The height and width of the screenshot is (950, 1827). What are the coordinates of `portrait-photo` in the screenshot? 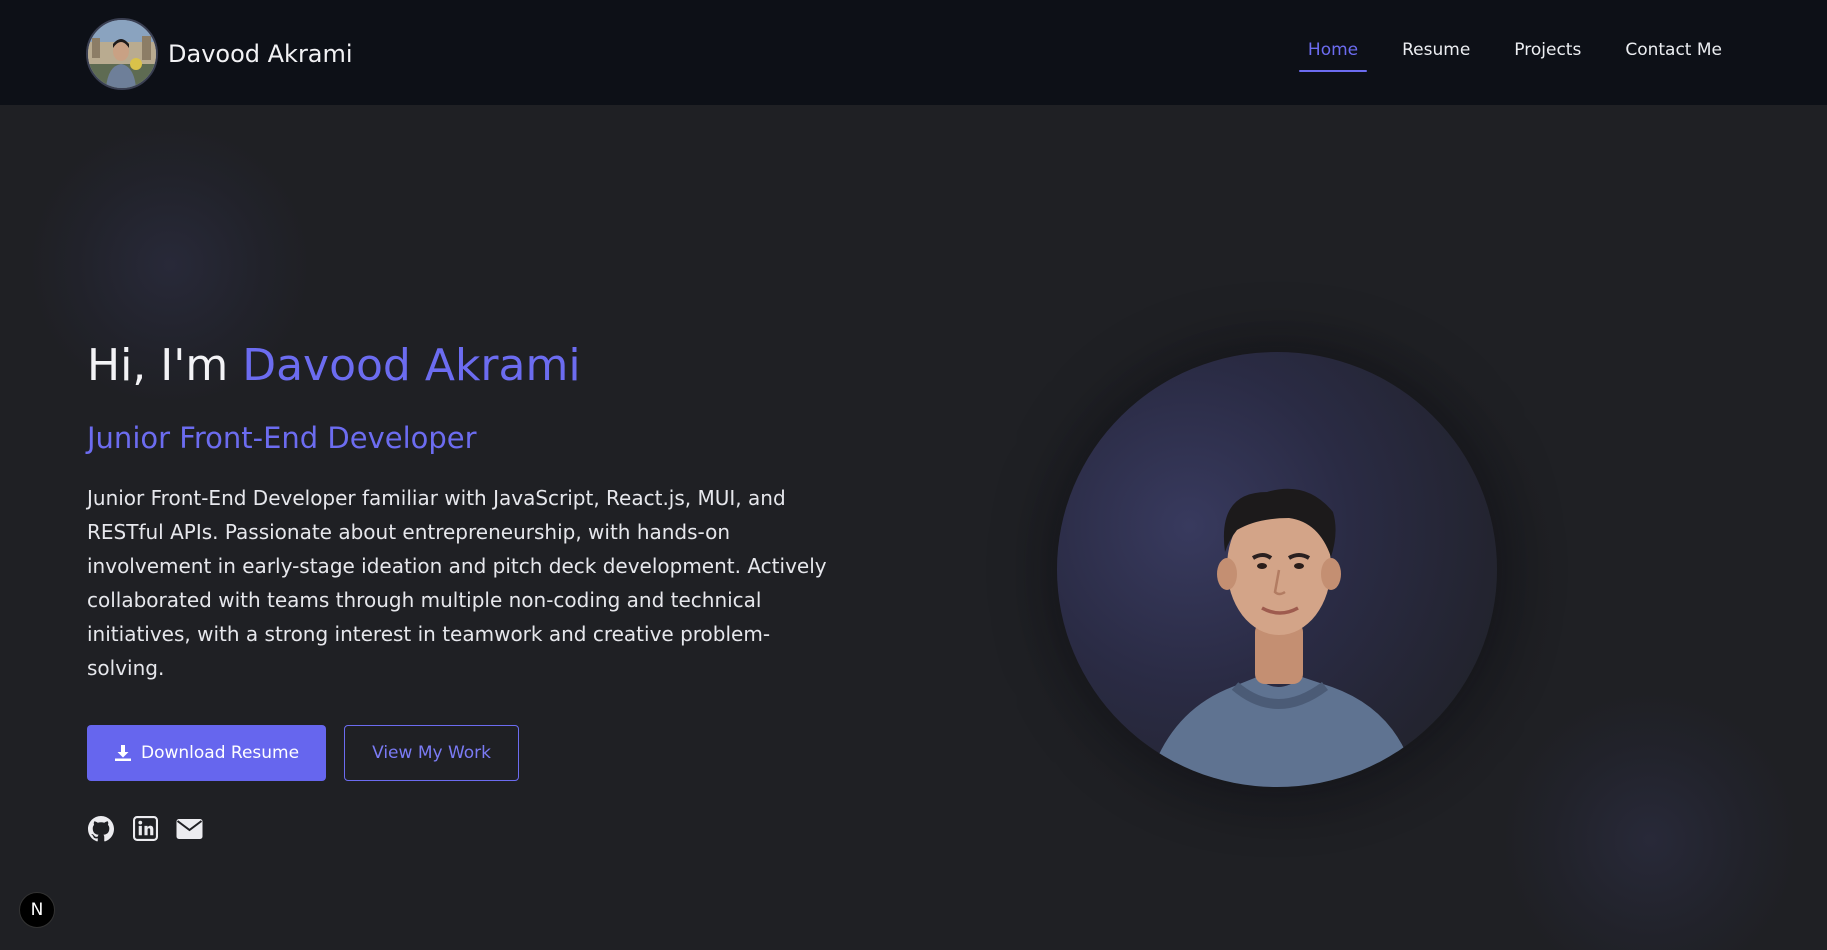 It's located at (1277, 569).